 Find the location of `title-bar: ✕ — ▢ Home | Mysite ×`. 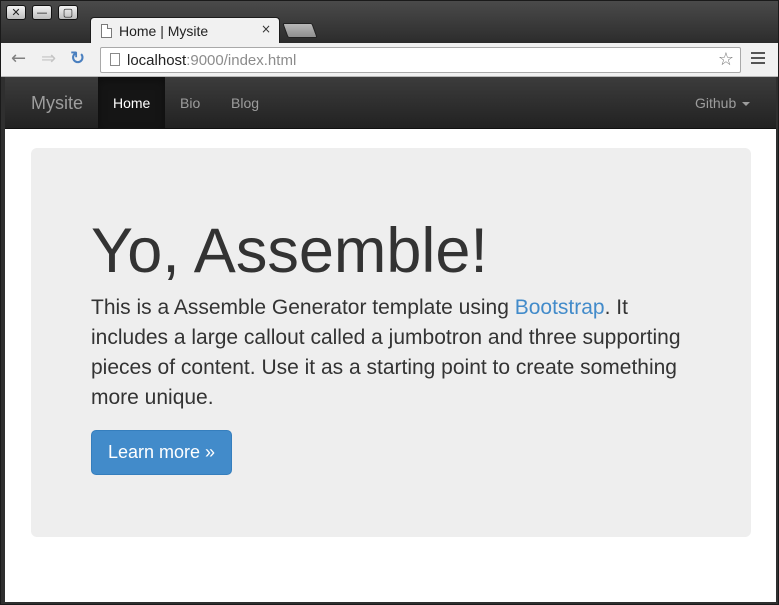

title-bar: ✕ — ▢ Home | Mysite × is located at coordinates (389, 22).